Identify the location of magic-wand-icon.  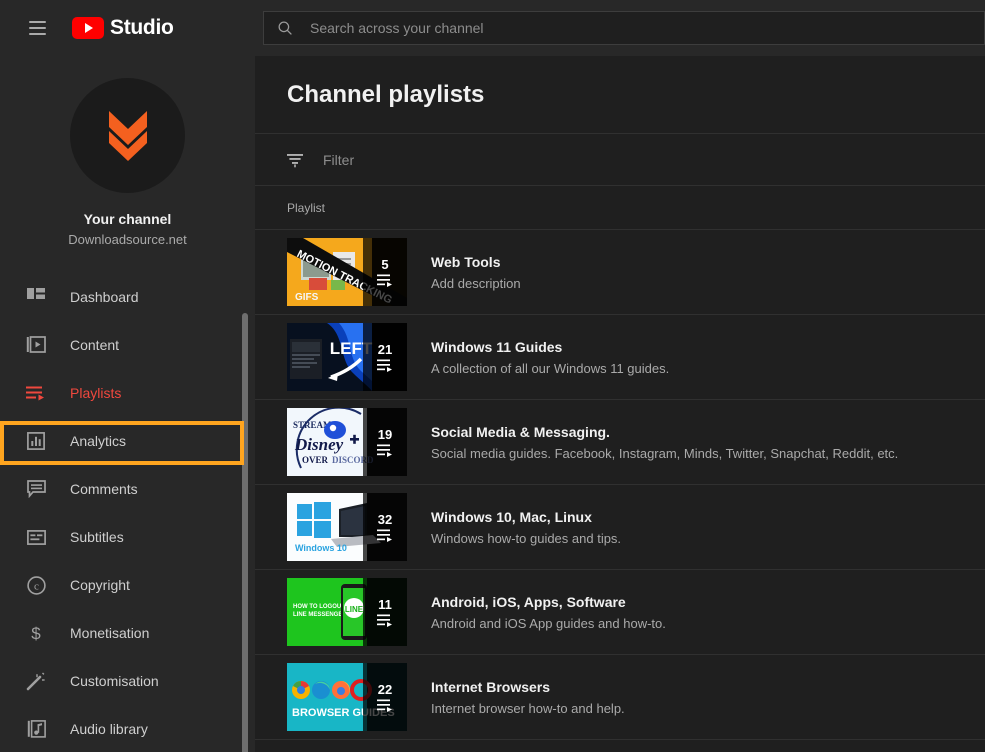
(36, 681).